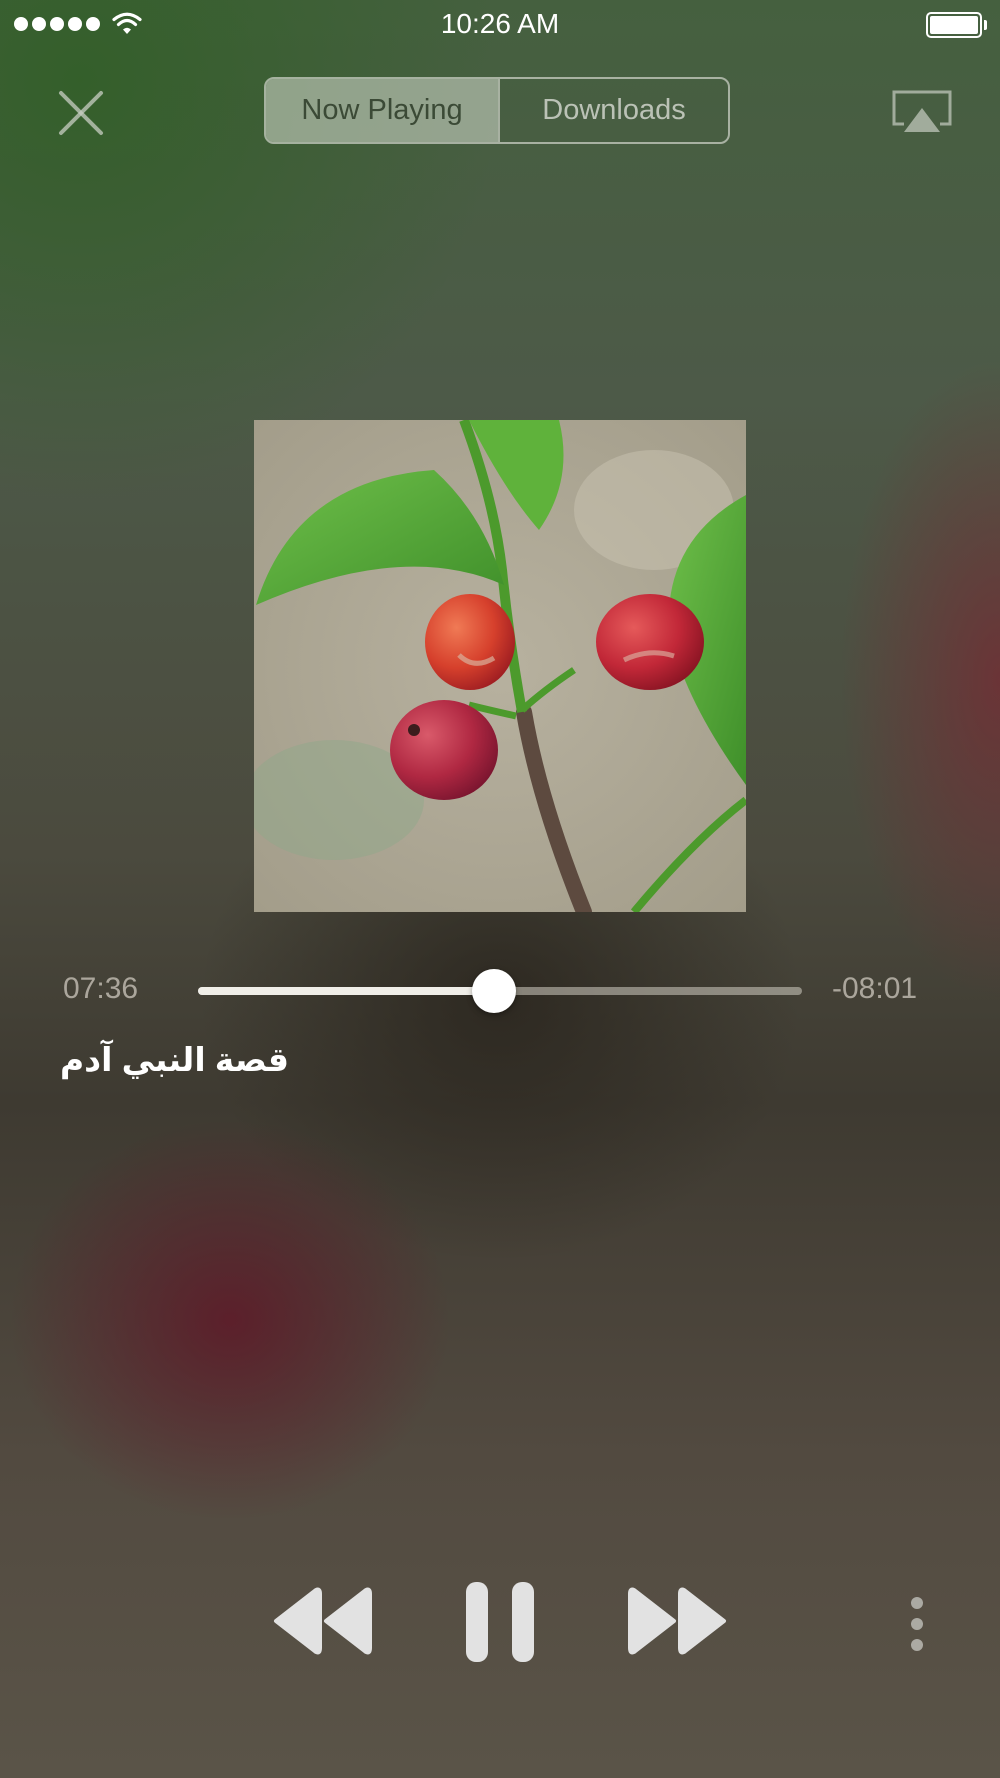  Describe the element at coordinates (382, 110) in the screenshot. I see `tab-now-playing: Now Playing` at that location.